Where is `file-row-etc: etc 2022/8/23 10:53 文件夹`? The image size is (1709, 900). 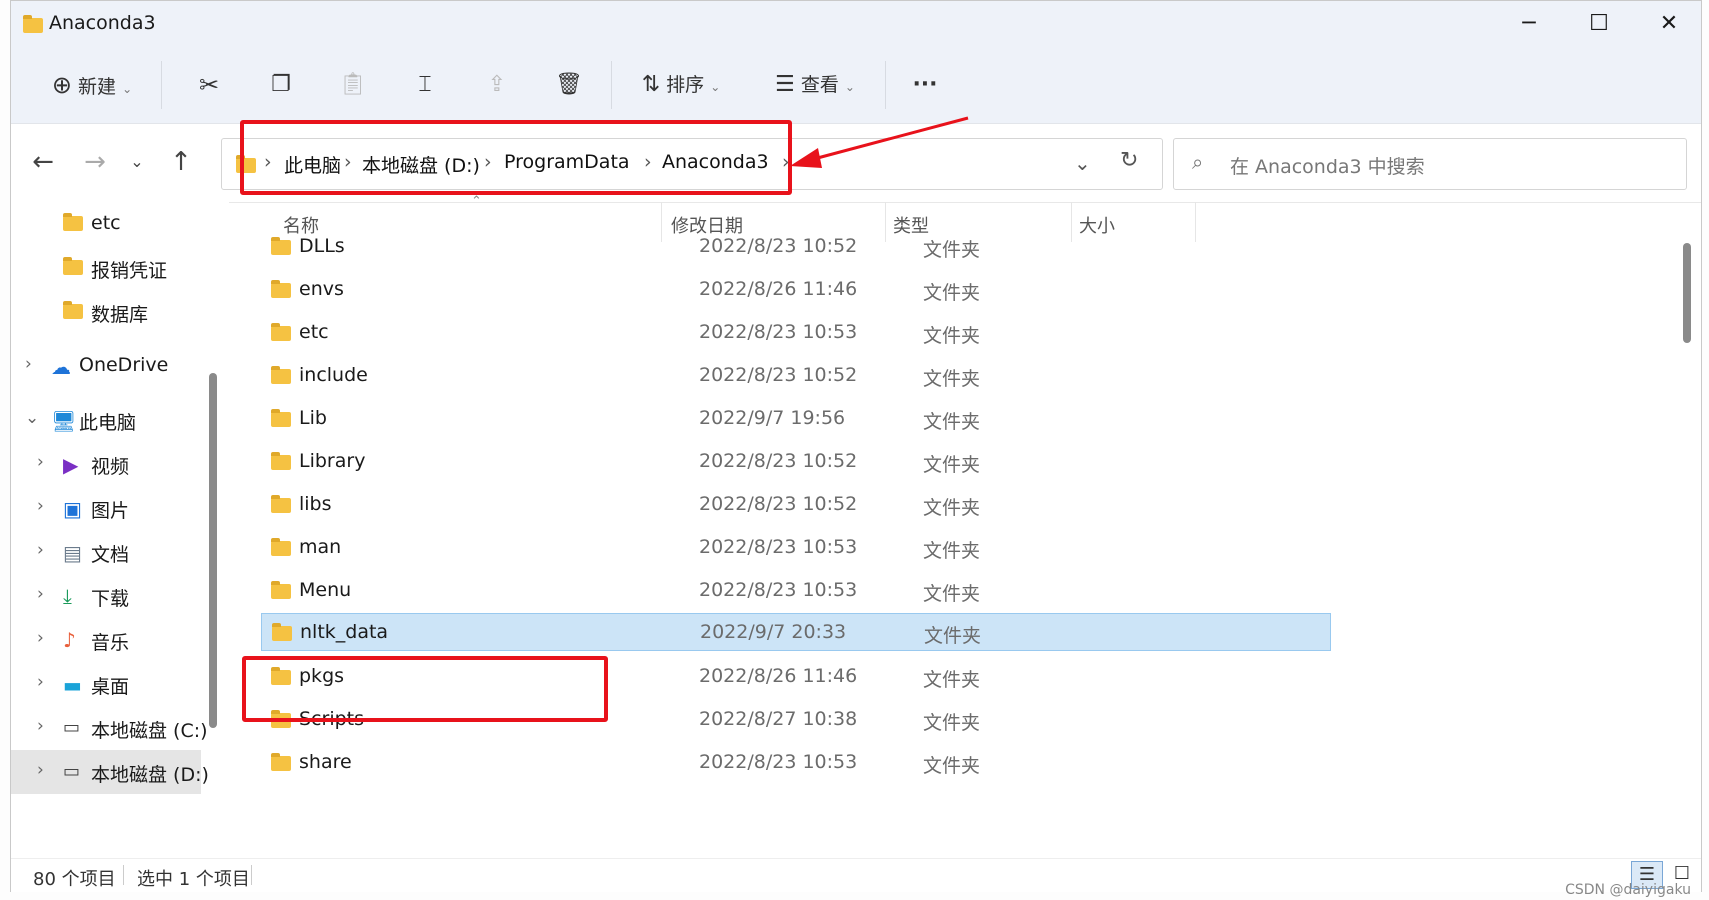 file-row-etc: etc 2022/8/23 10:53 文件夹 is located at coordinates (796, 333).